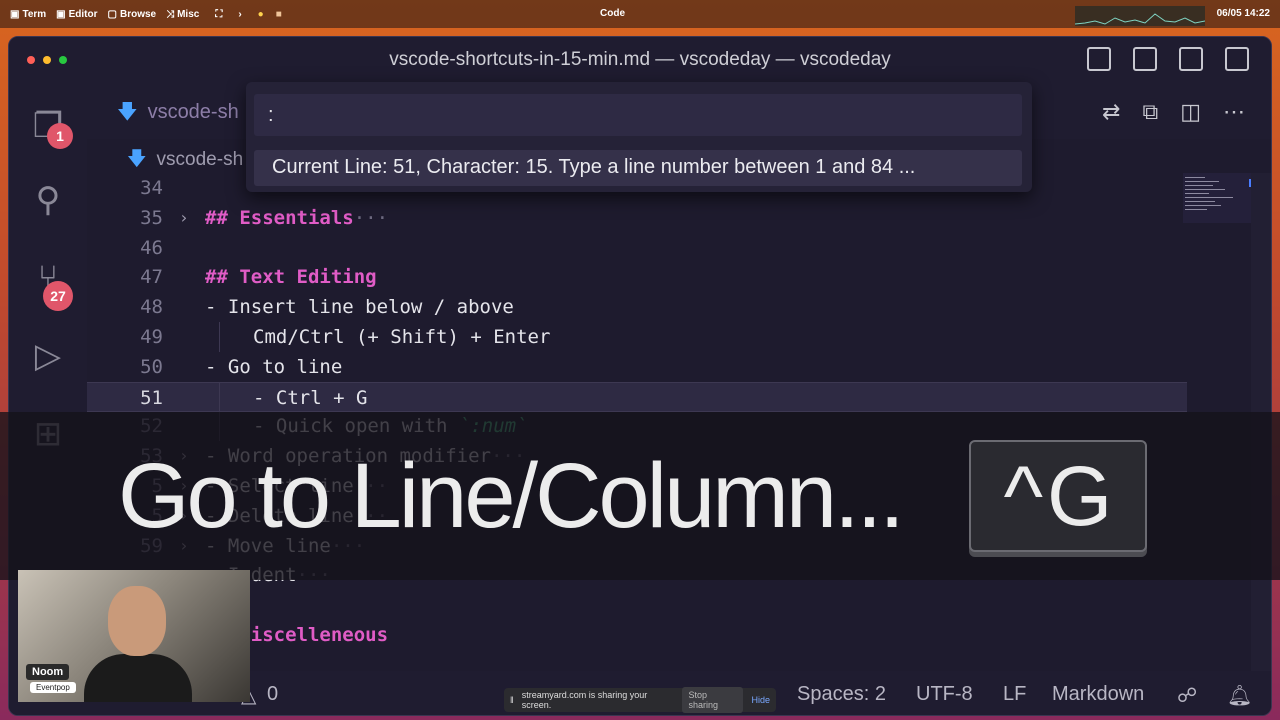  I want to click on line-number: 50, so click(151, 366).